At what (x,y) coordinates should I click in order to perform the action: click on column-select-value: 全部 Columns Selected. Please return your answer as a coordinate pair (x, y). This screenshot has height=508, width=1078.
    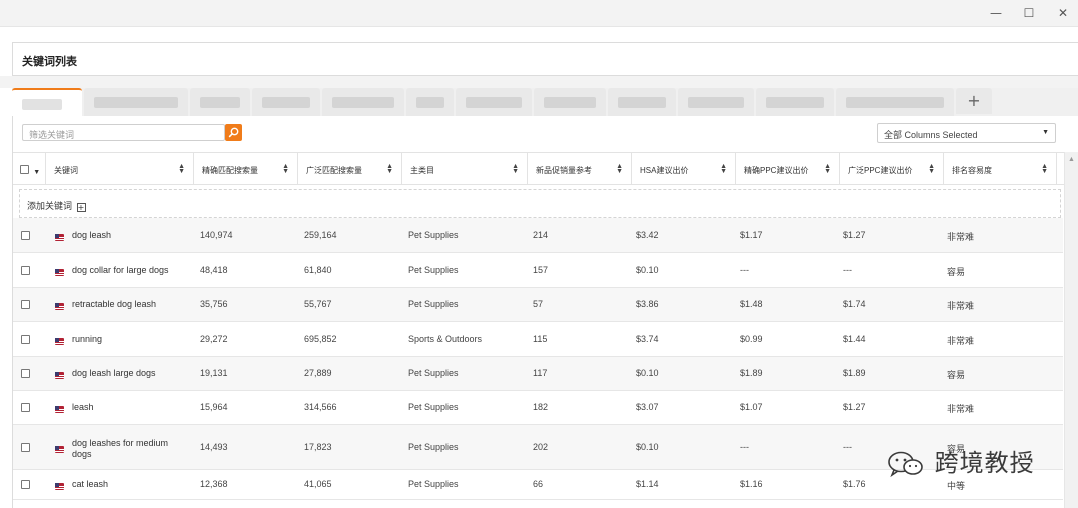
    Looking at the image, I should click on (931, 135).